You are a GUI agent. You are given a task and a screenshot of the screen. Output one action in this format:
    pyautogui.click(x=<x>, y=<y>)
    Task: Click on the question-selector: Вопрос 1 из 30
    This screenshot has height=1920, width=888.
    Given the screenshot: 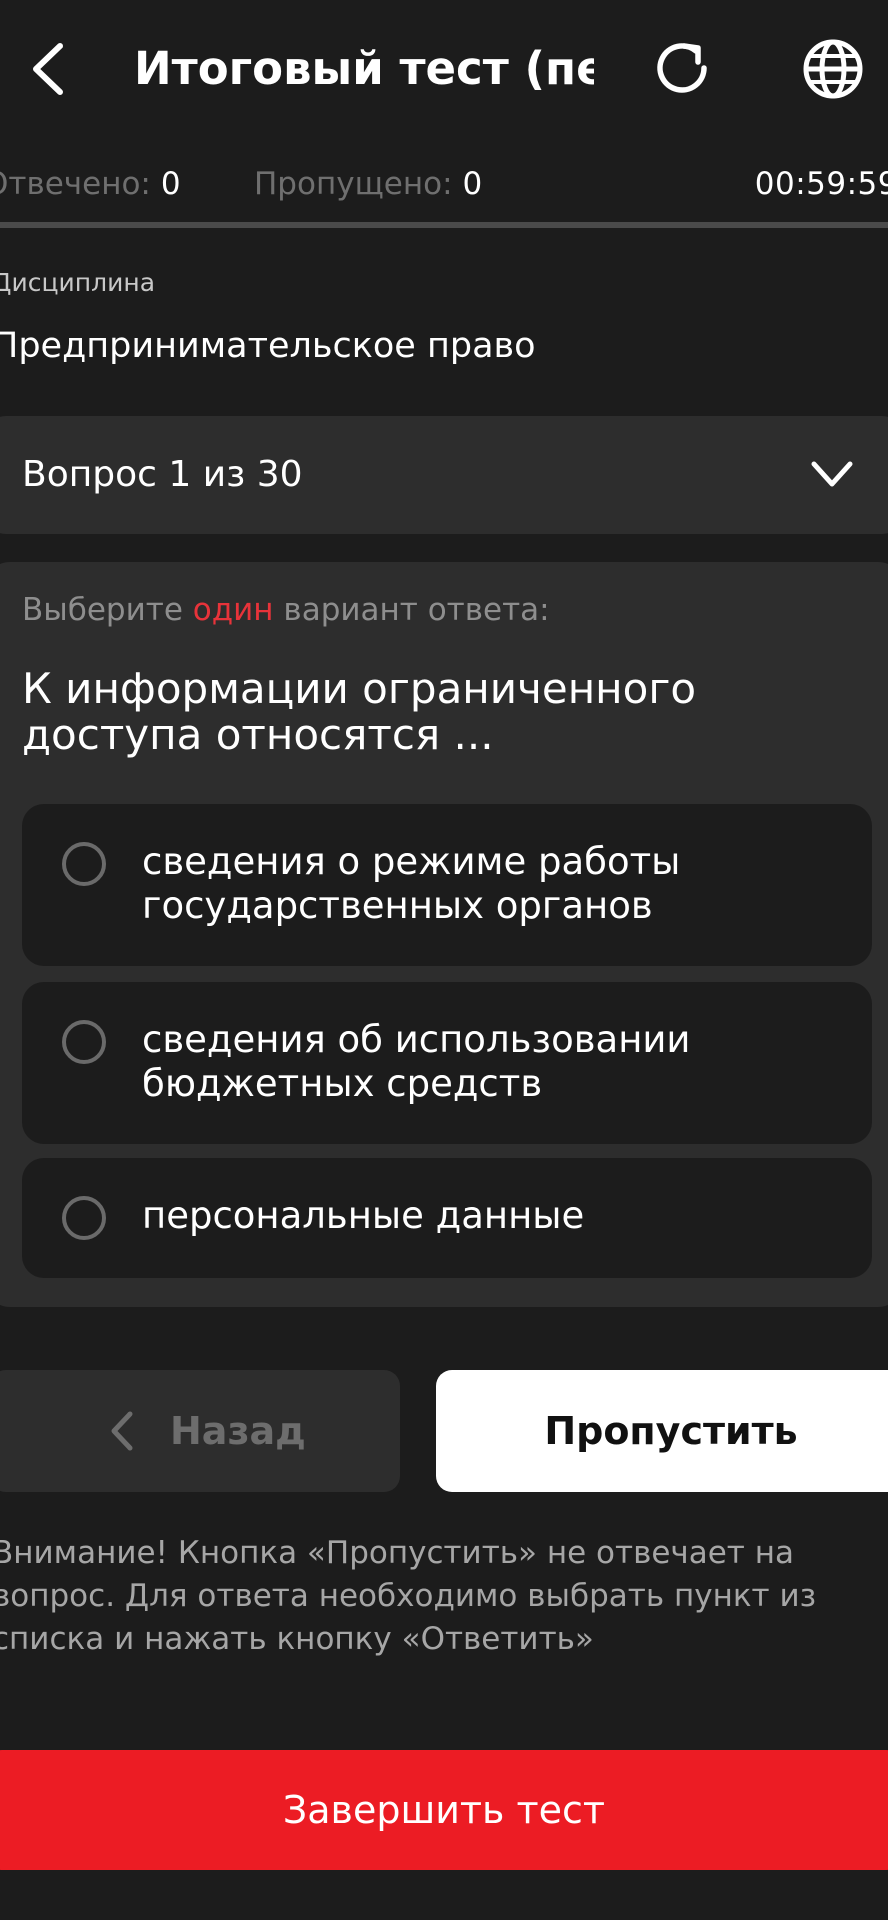 What is the action you would take?
    pyautogui.click(x=444, y=475)
    